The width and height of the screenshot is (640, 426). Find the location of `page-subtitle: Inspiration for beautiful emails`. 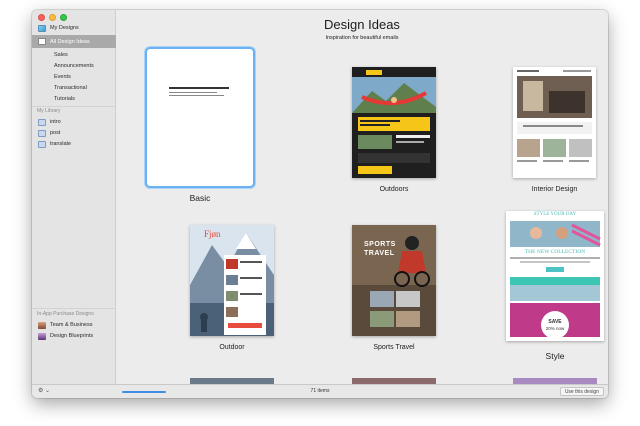

page-subtitle: Inspiration for beautiful emails is located at coordinates (362, 38).